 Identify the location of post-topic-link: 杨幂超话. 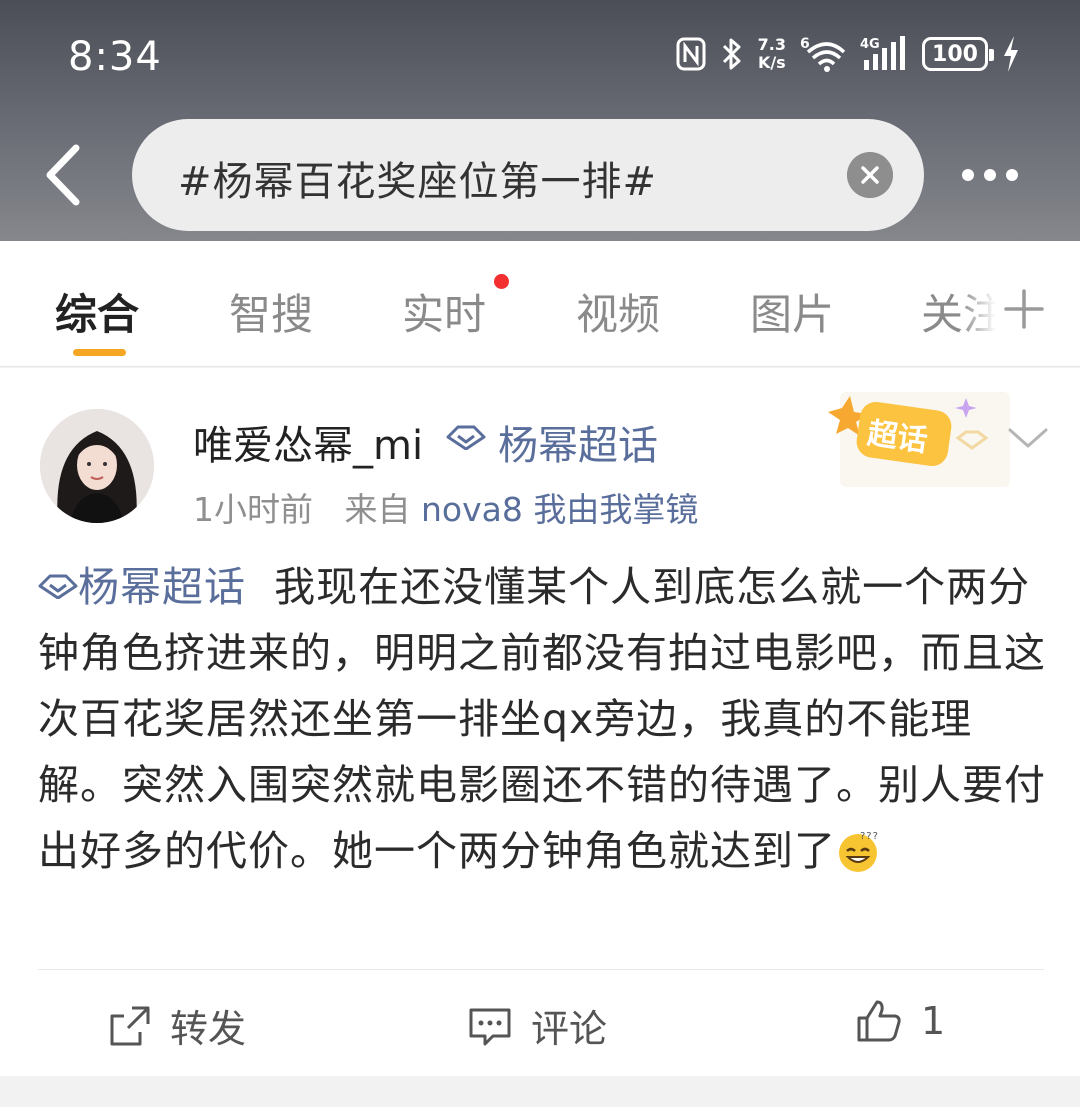
(142, 587).